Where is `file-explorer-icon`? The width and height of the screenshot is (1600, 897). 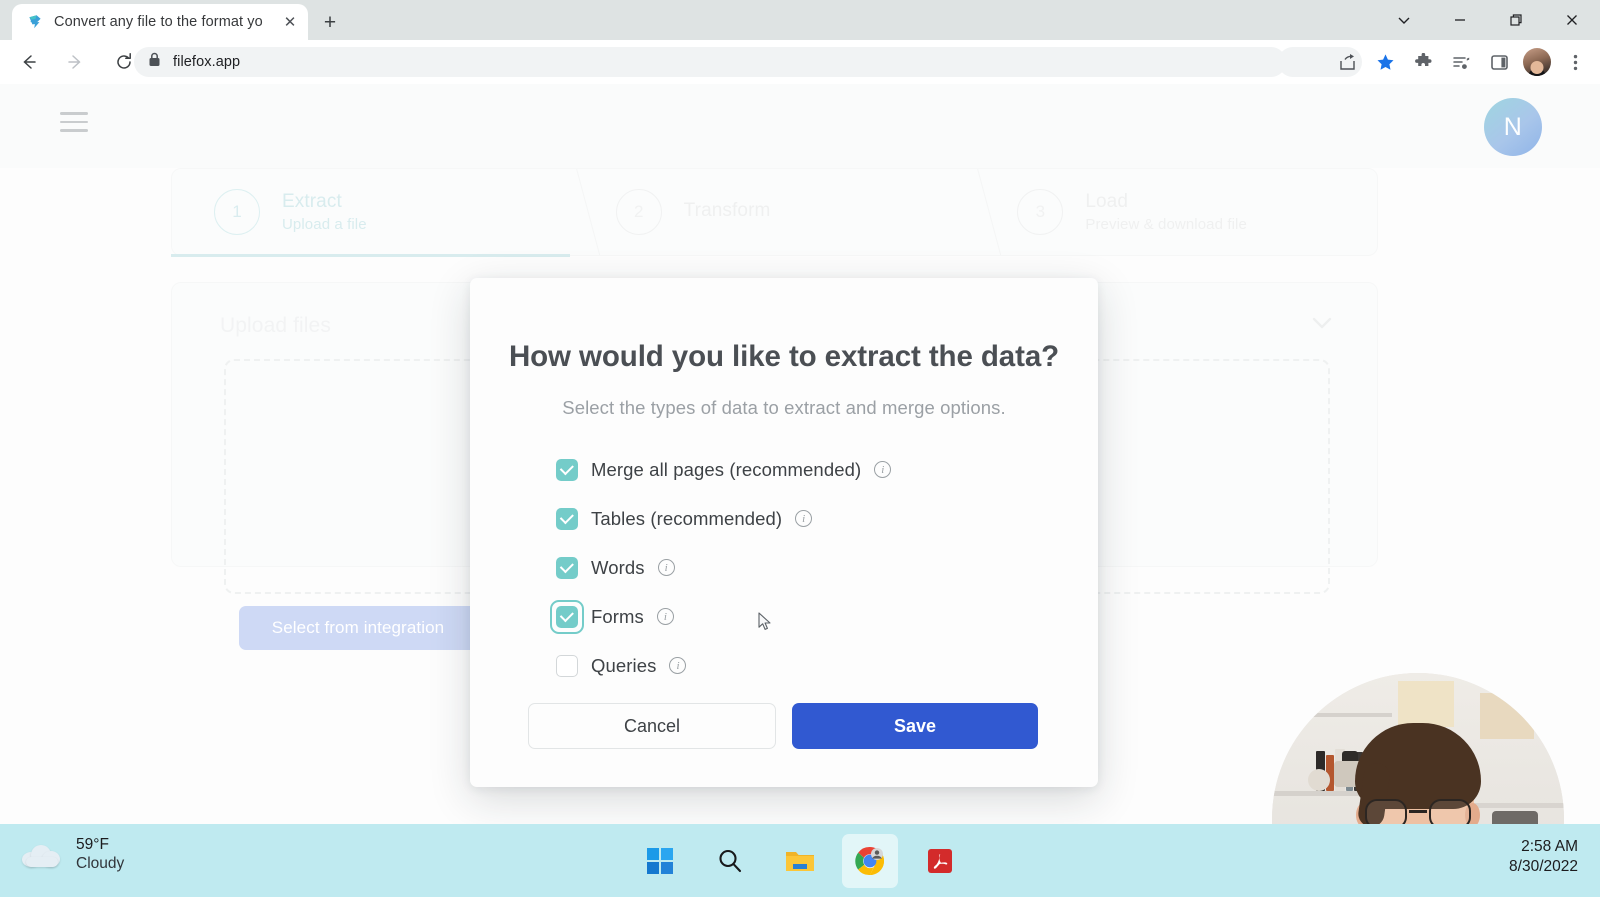 file-explorer-icon is located at coordinates (800, 861).